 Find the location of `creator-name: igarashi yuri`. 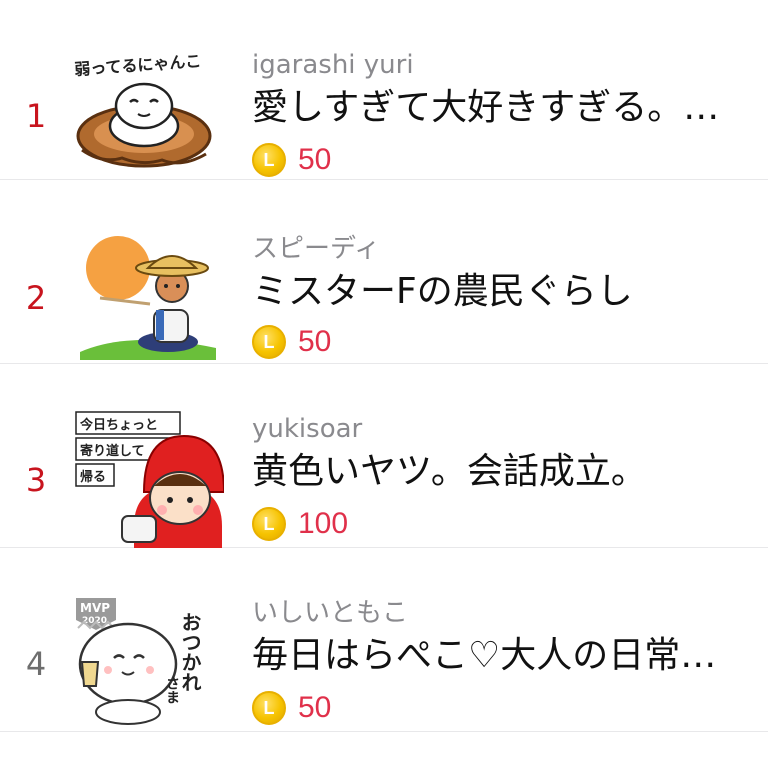

creator-name: igarashi yuri is located at coordinates (333, 65).